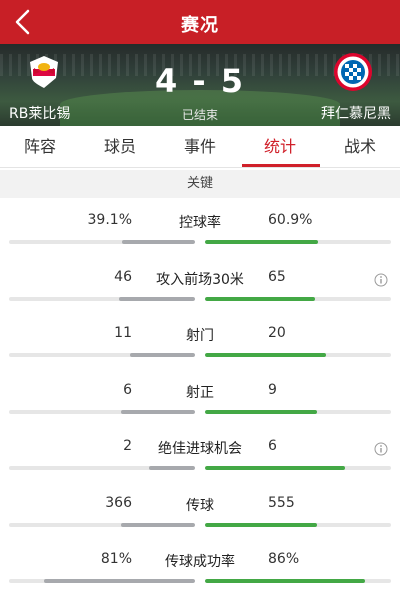 The height and width of the screenshot is (600, 400). Describe the element at coordinates (200, 81) in the screenshot. I see `match-score: 4 - 5` at that location.